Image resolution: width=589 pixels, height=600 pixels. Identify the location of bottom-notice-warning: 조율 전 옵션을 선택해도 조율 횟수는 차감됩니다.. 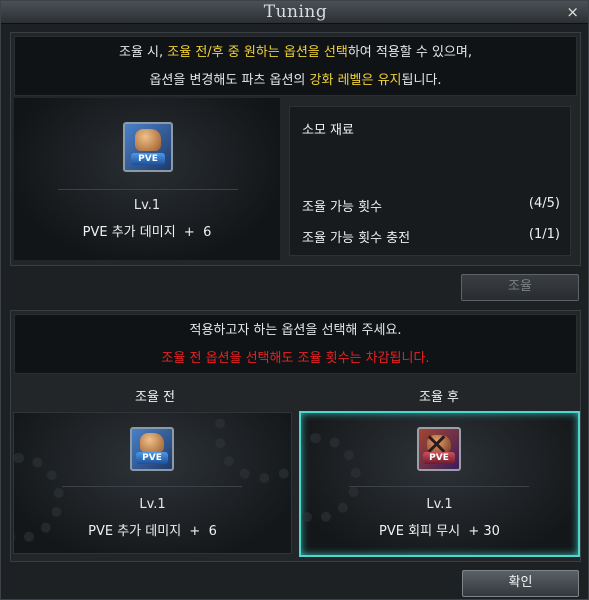
(295, 358).